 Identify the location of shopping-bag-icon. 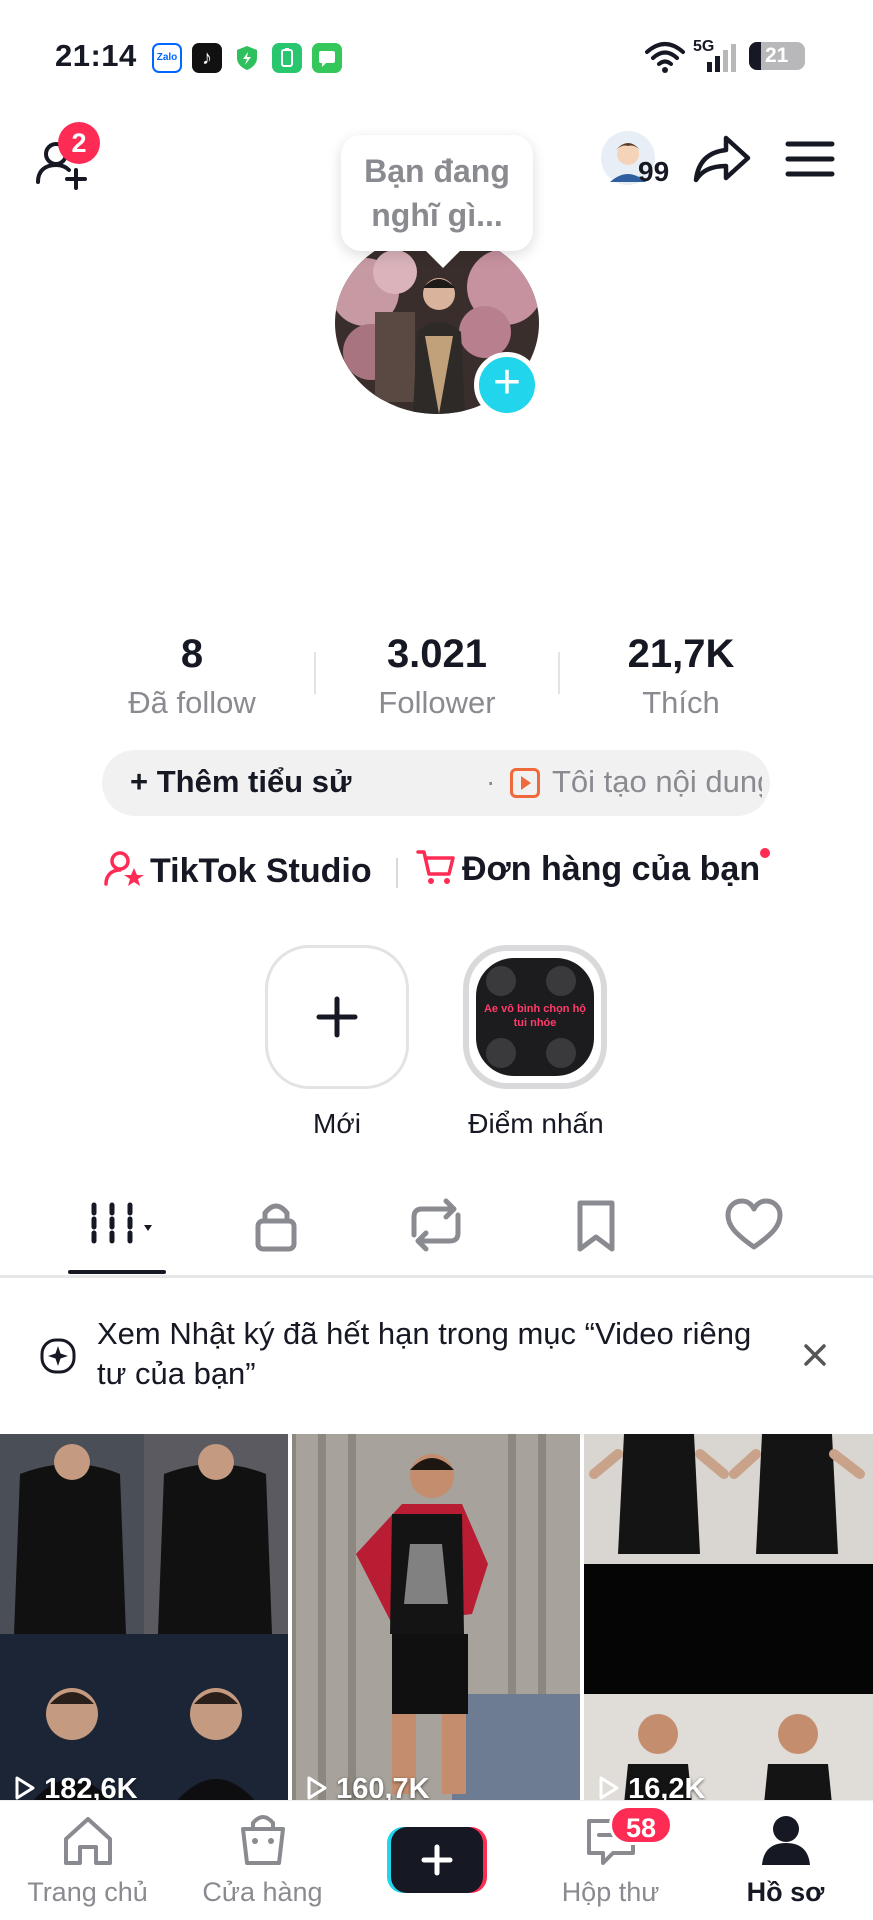
(263, 1840).